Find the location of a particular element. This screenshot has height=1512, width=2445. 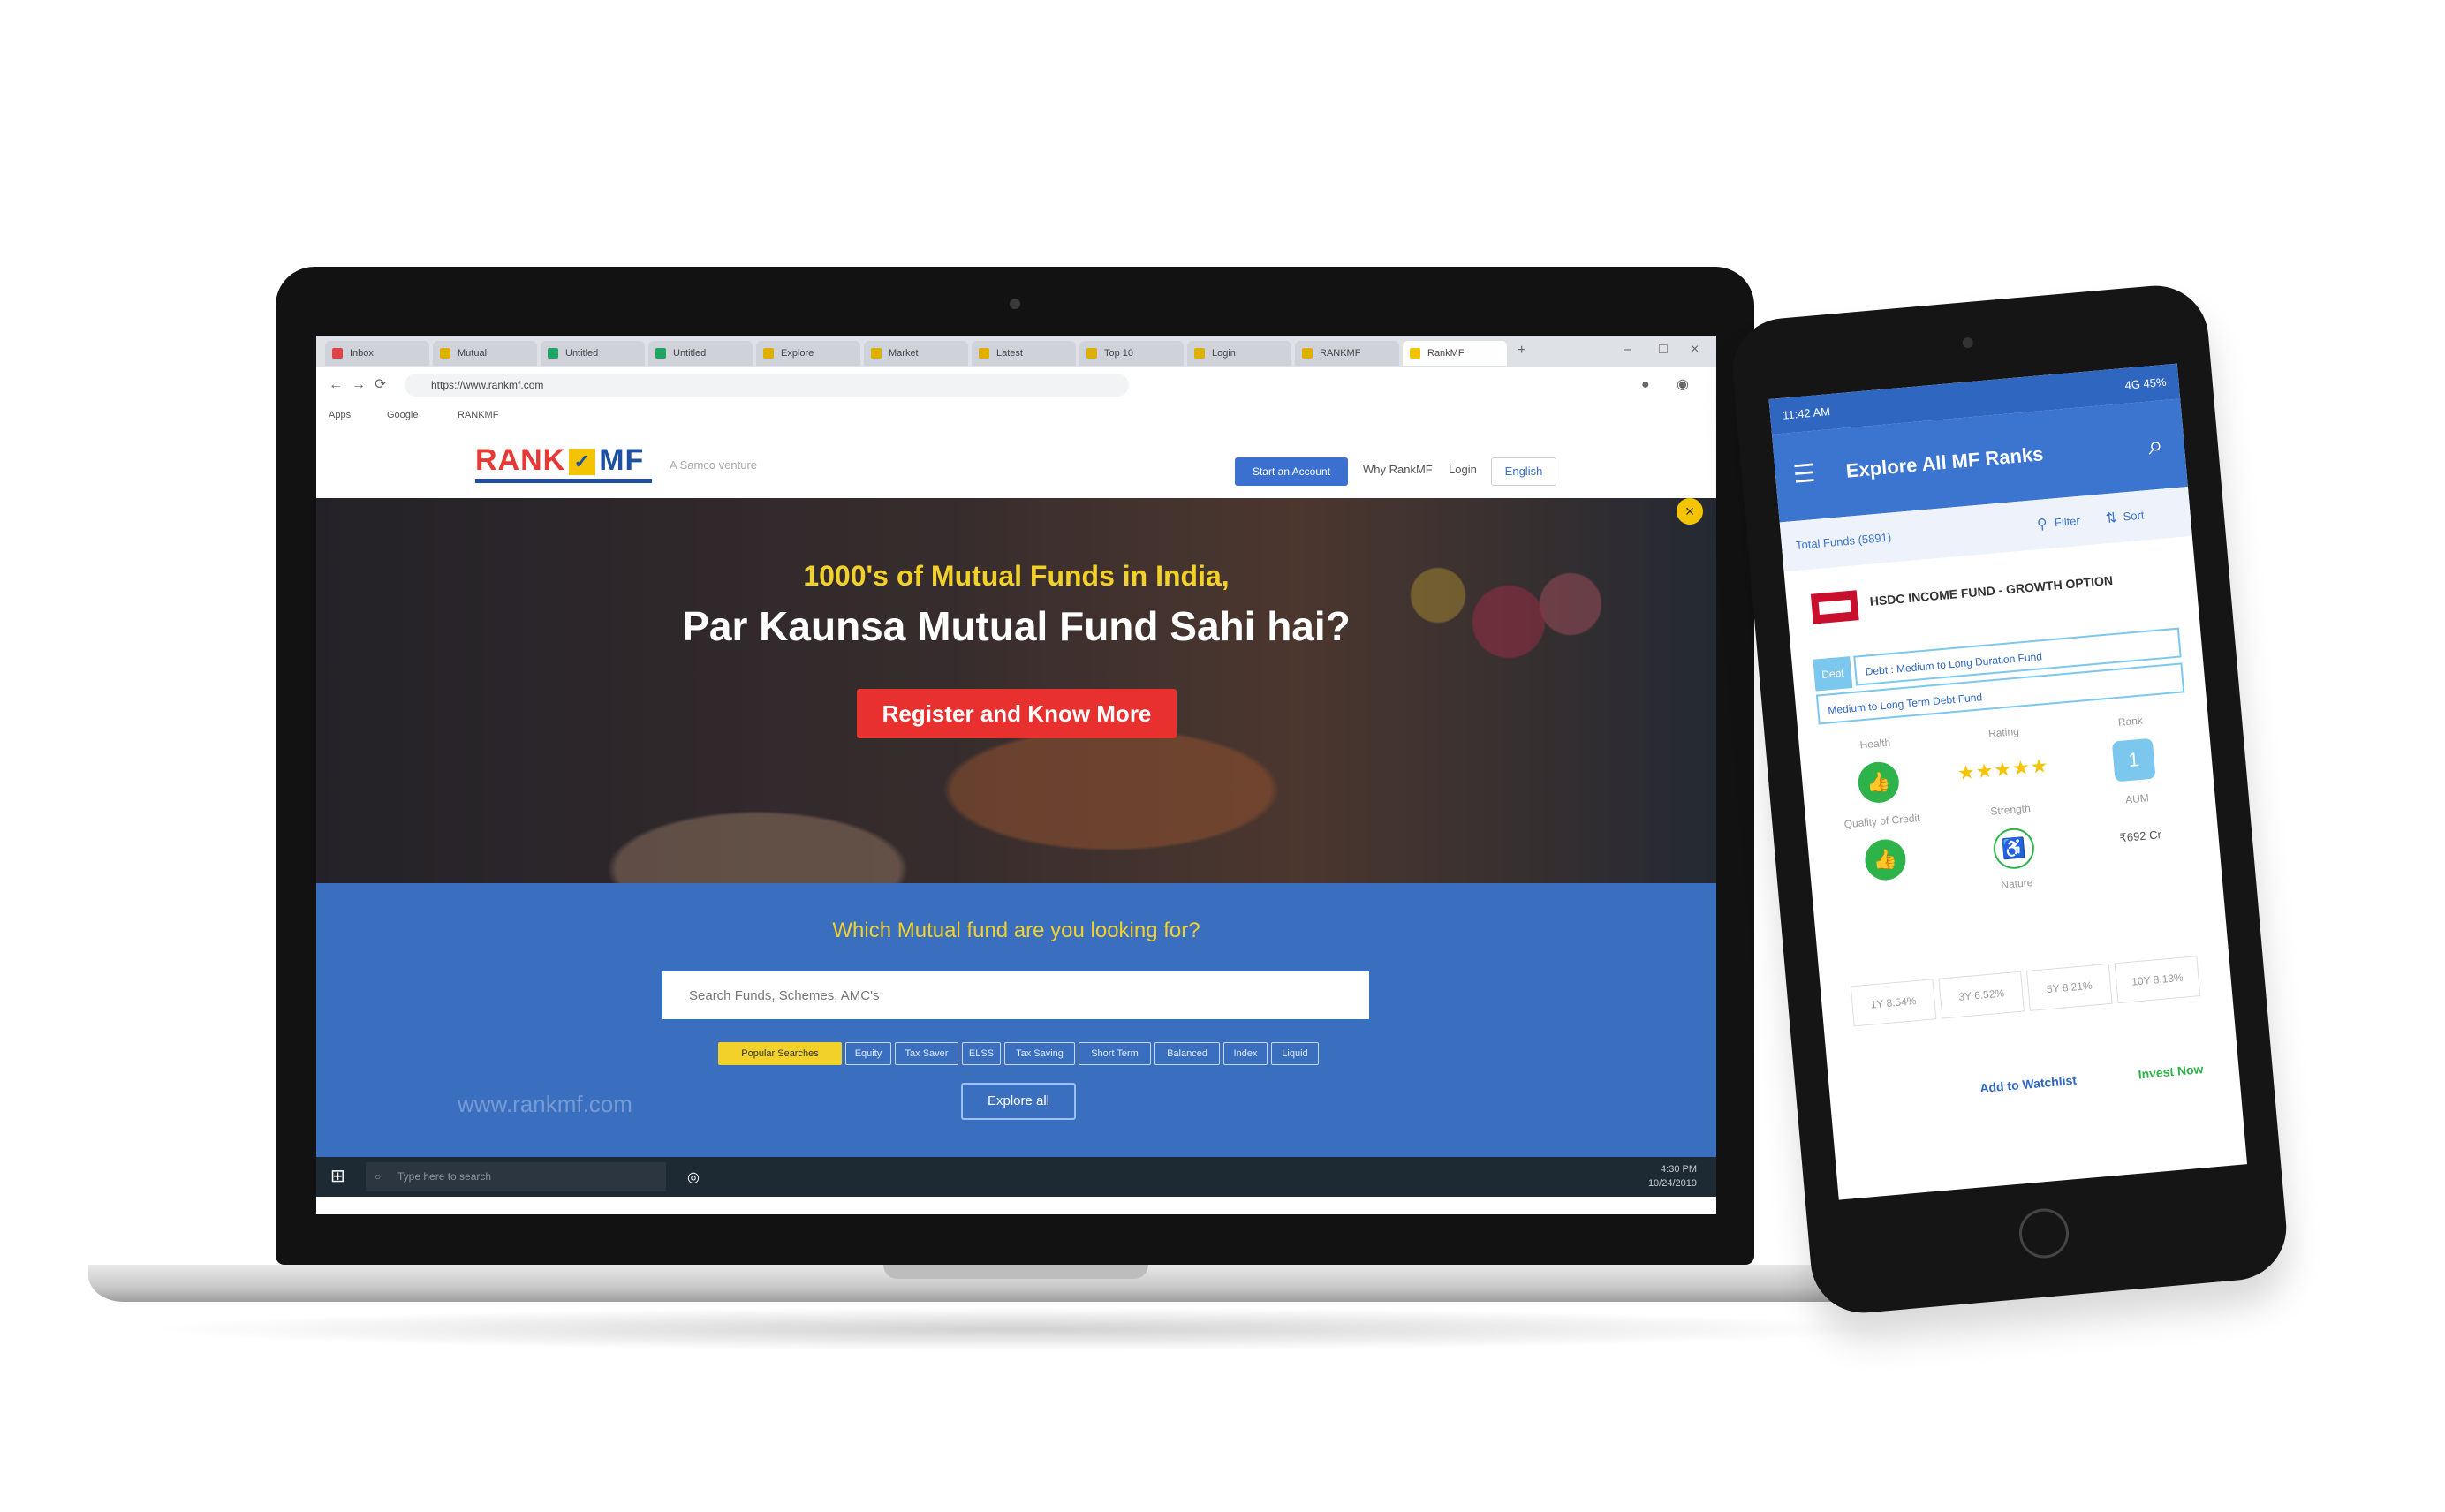

why-rankmf-link: Why RankMF is located at coordinates (1398, 469).